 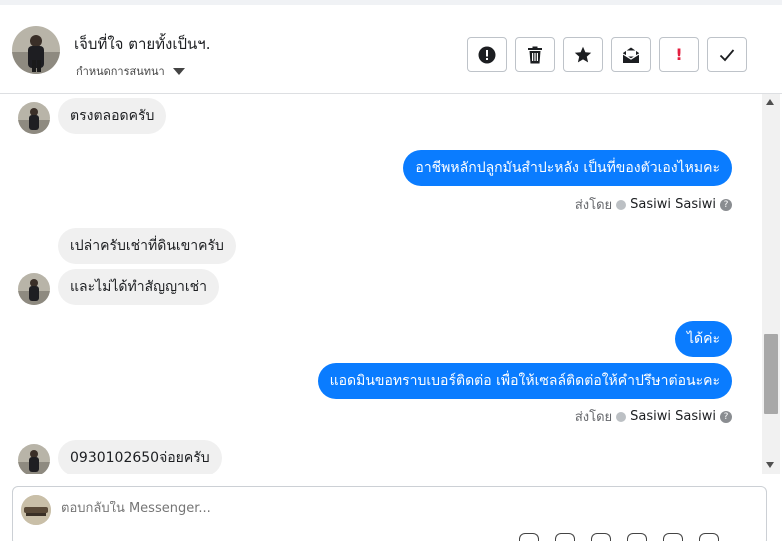 What do you see at coordinates (178, 71) in the screenshot?
I see `caret-down-icon` at bounding box center [178, 71].